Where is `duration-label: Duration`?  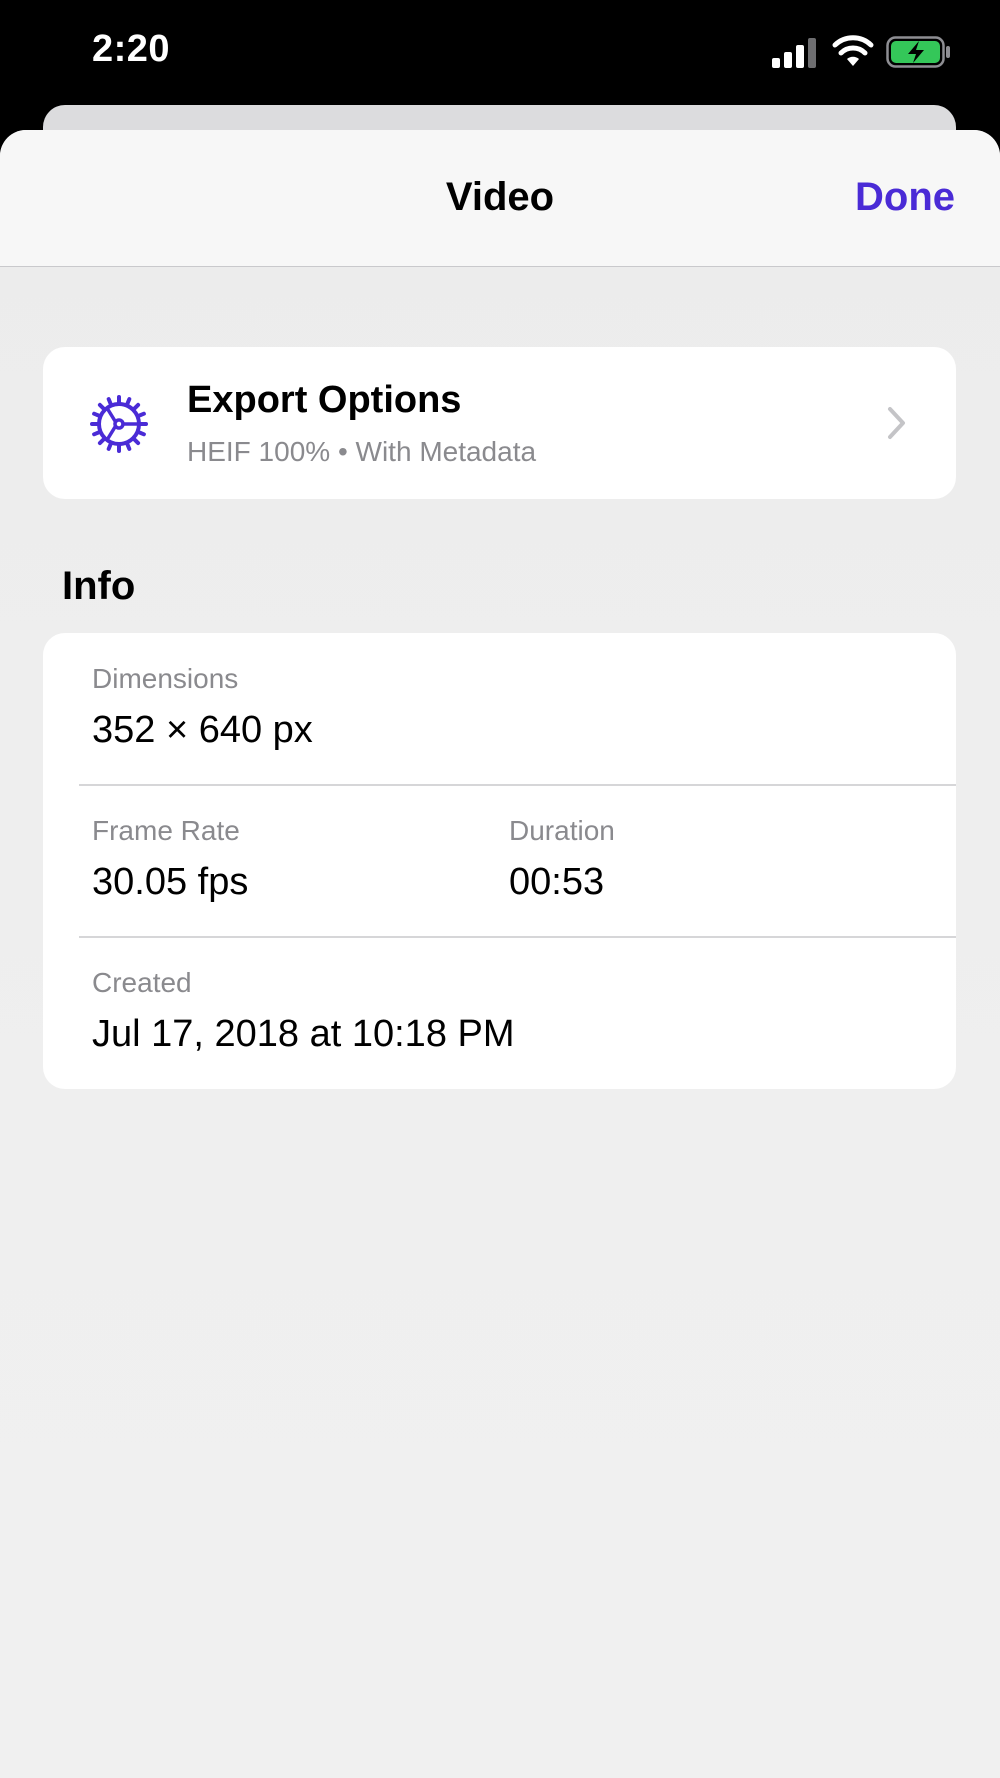
duration-label: Duration is located at coordinates (562, 830).